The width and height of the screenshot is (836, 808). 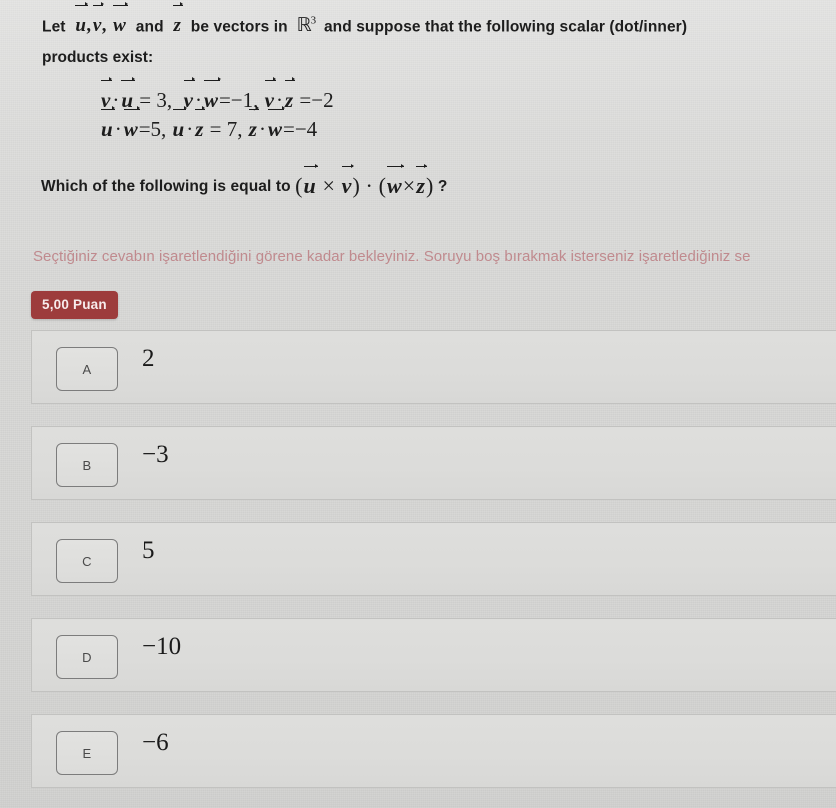 What do you see at coordinates (74, 305) in the screenshot?
I see `points-badge: 5,00 Puan` at bounding box center [74, 305].